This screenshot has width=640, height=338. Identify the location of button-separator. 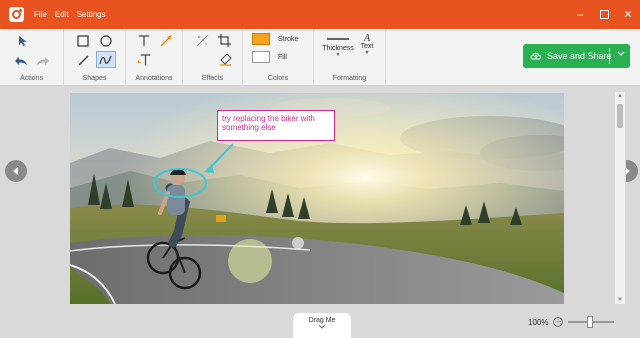
(609, 56).